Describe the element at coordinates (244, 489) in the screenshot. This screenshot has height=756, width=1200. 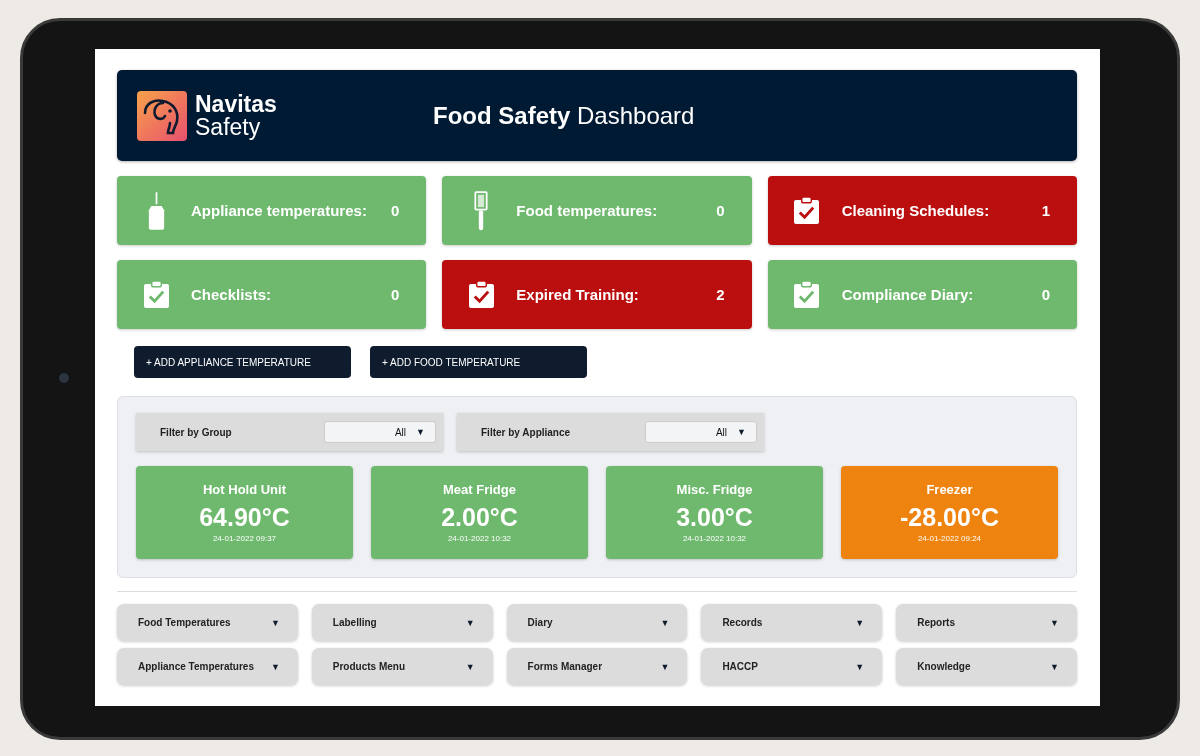
I see `appliance-name: Hot Hold Unit` at that location.